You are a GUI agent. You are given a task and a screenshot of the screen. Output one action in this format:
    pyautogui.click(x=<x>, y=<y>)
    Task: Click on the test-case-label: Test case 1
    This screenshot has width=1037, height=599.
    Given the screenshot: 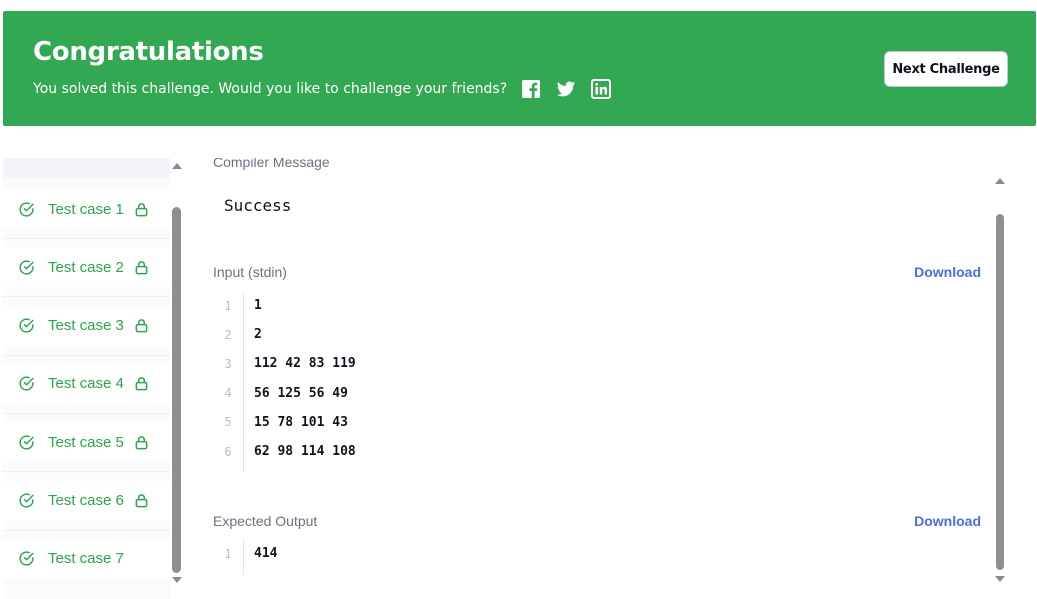 What is the action you would take?
    pyautogui.click(x=86, y=209)
    